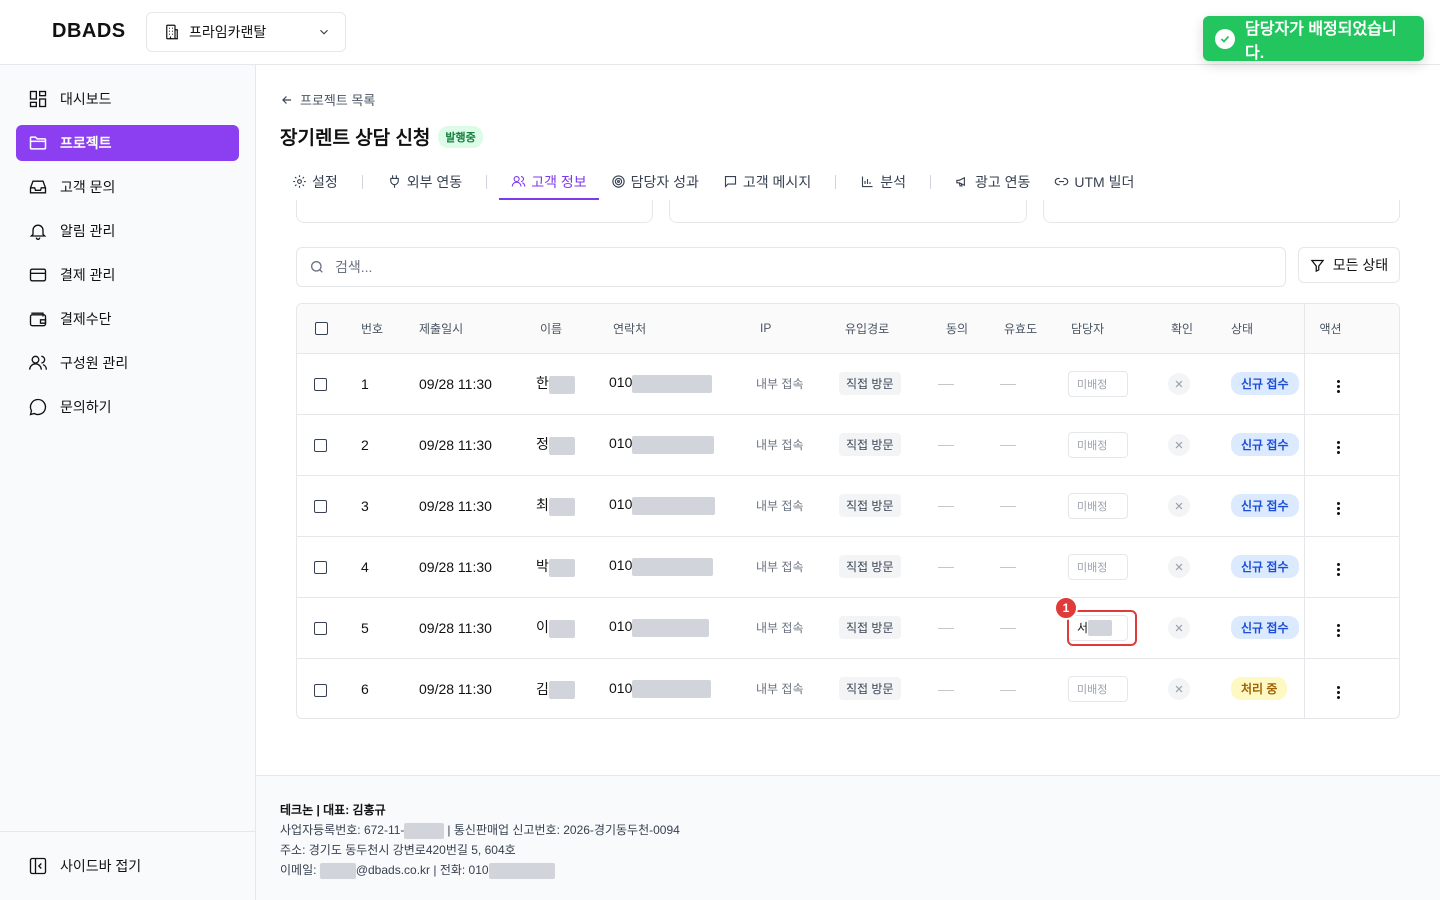 The image size is (1440, 900). Describe the element at coordinates (86, 143) in the screenshot. I see `sidebar-item-label: 프로젝트` at that location.